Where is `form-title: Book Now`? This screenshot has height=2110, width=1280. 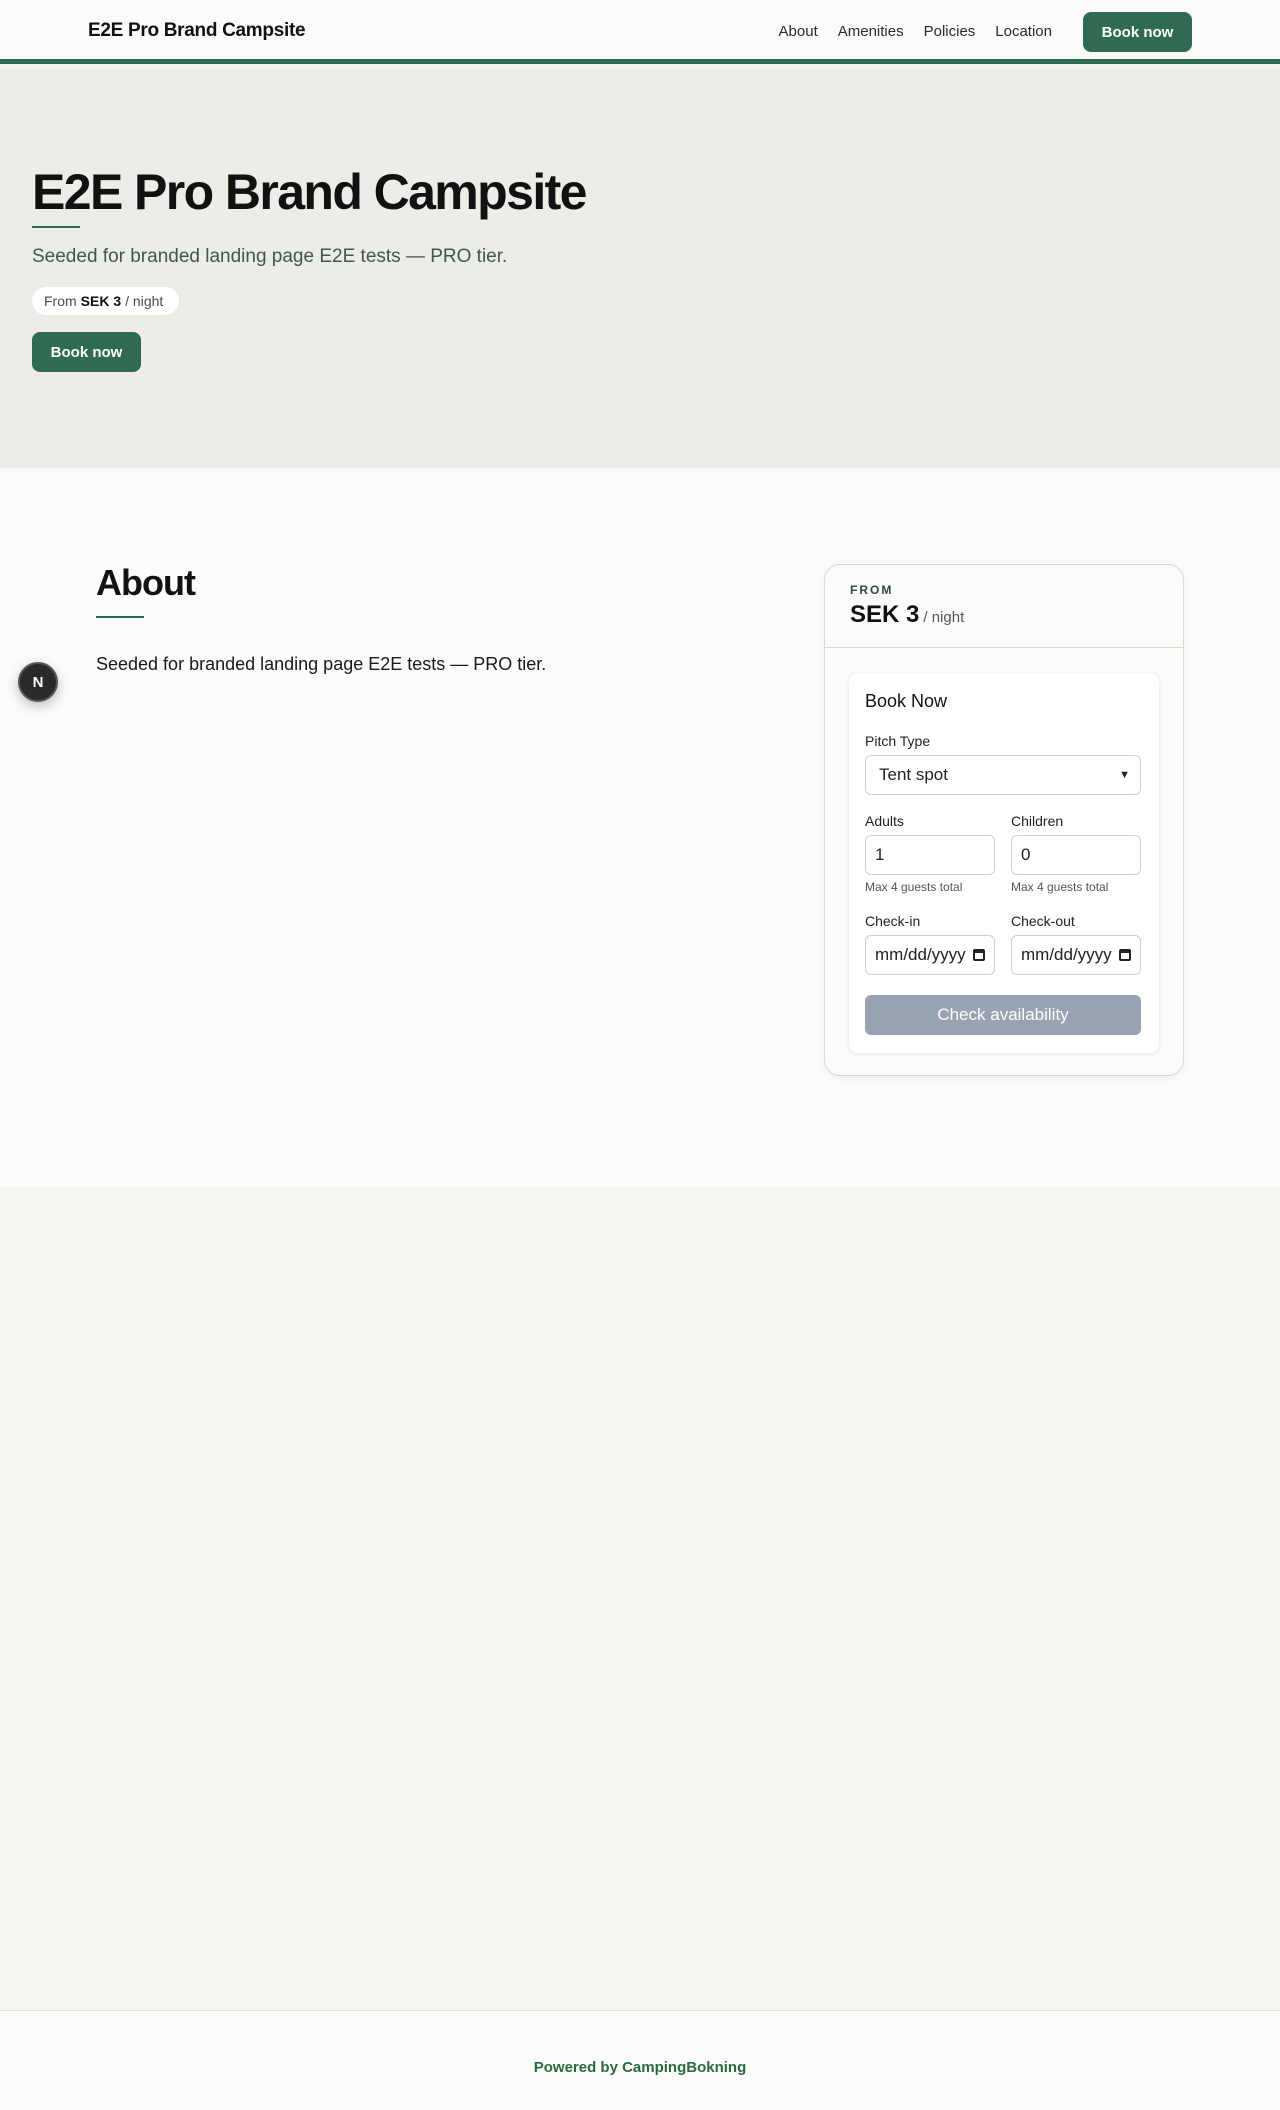
form-title: Book Now is located at coordinates (906, 701).